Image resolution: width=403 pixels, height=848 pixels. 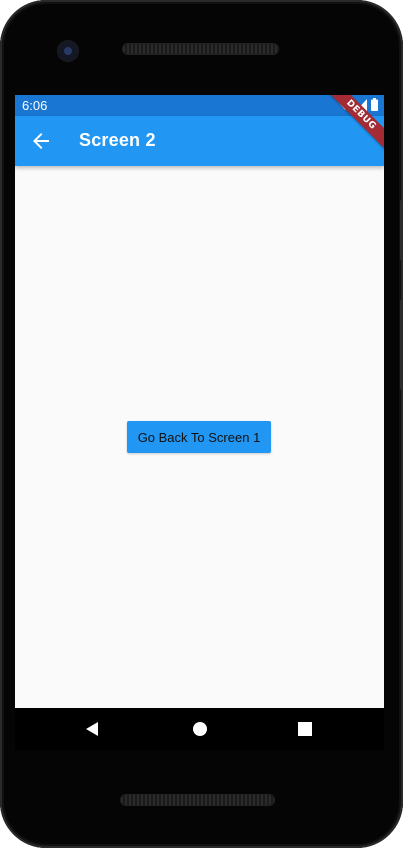 What do you see at coordinates (199, 141) in the screenshot?
I see `app-bar: Screen 2` at bounding box center [199, 141].